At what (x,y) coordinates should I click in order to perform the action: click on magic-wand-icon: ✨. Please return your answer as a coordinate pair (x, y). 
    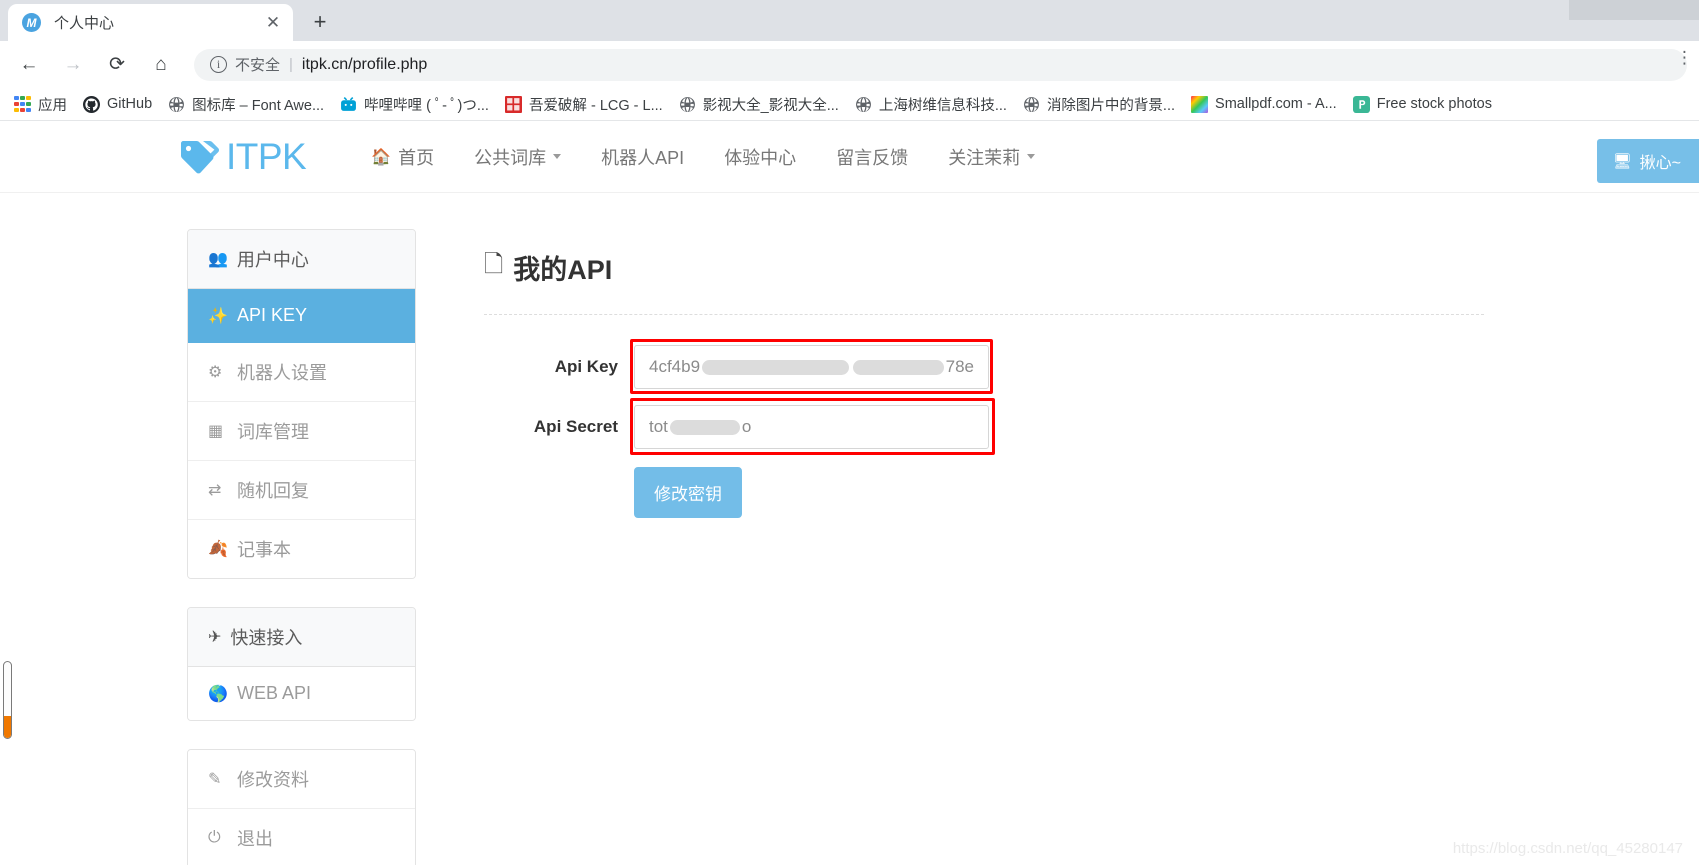
    Looking at the image, I should click on (218, 316).